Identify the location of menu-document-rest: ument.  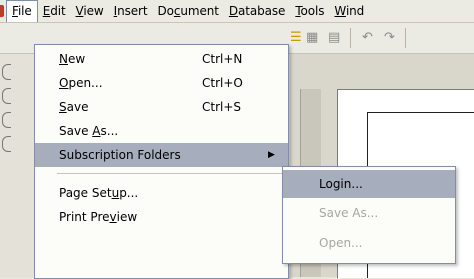
(199, 11).